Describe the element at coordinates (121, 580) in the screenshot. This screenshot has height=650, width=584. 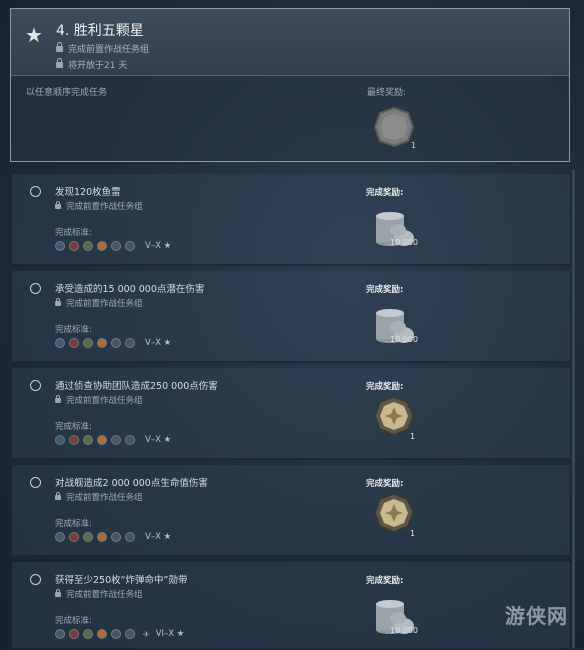
I see `task-title: 获得至少250枚“炸弹命中”勋带` at that location.